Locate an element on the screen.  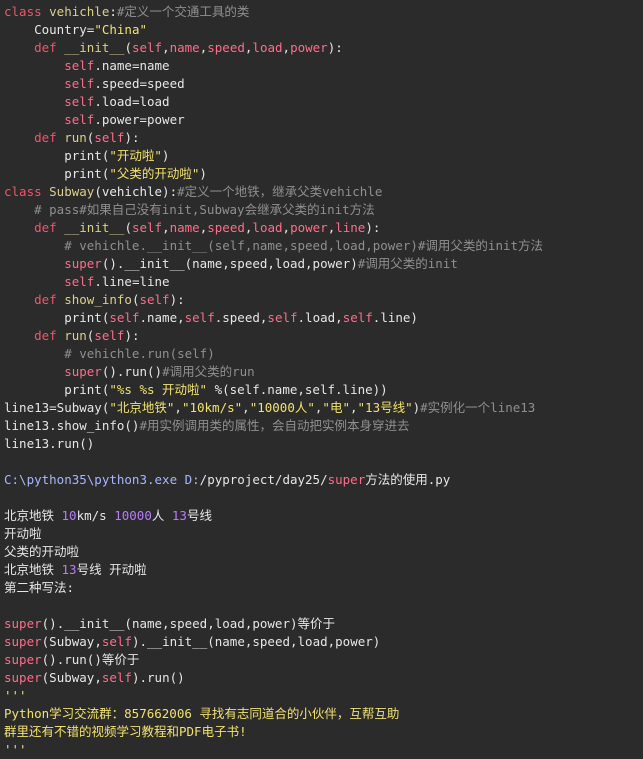
code-token: %(self.name,self.line)) is located at coordinates (297, 389).